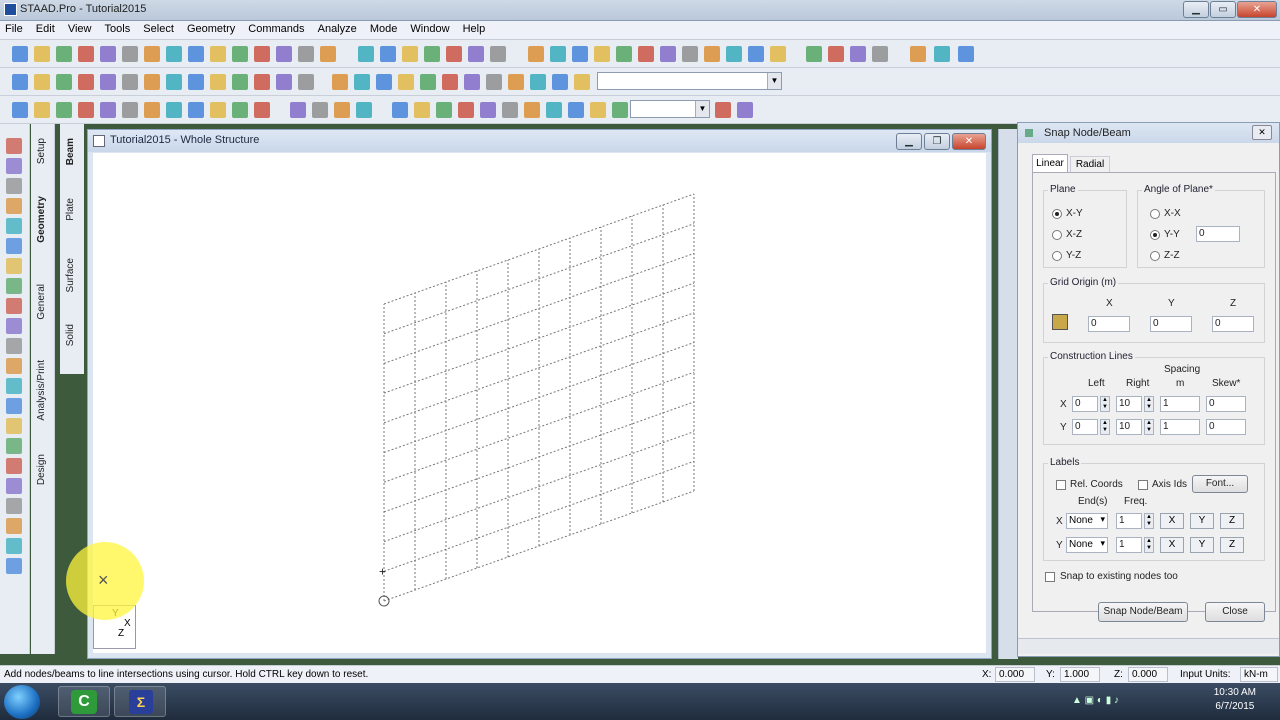 The image size is (1280, 720). What do you see at coordinates (1090, 164) in the screenshot?
I see `tab-radial: Radial` at bounding box center [1090, 164].